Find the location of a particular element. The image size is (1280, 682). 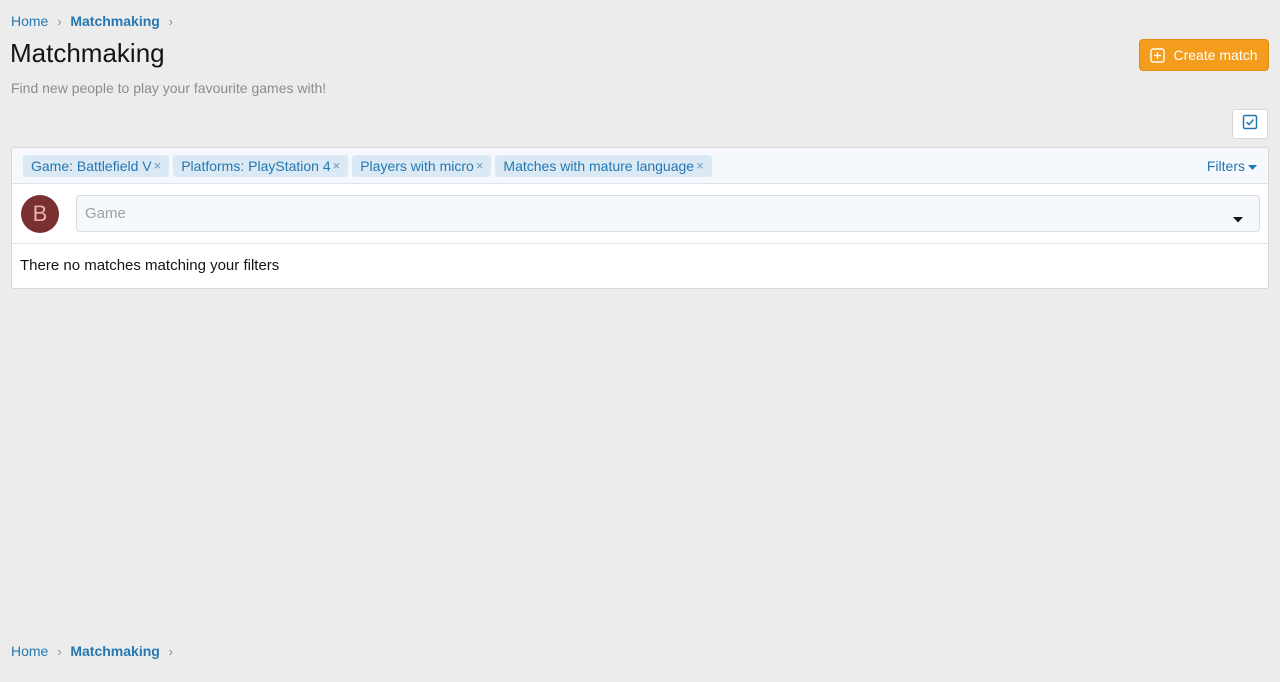

avatar: B is located at coordinates (40, 214).